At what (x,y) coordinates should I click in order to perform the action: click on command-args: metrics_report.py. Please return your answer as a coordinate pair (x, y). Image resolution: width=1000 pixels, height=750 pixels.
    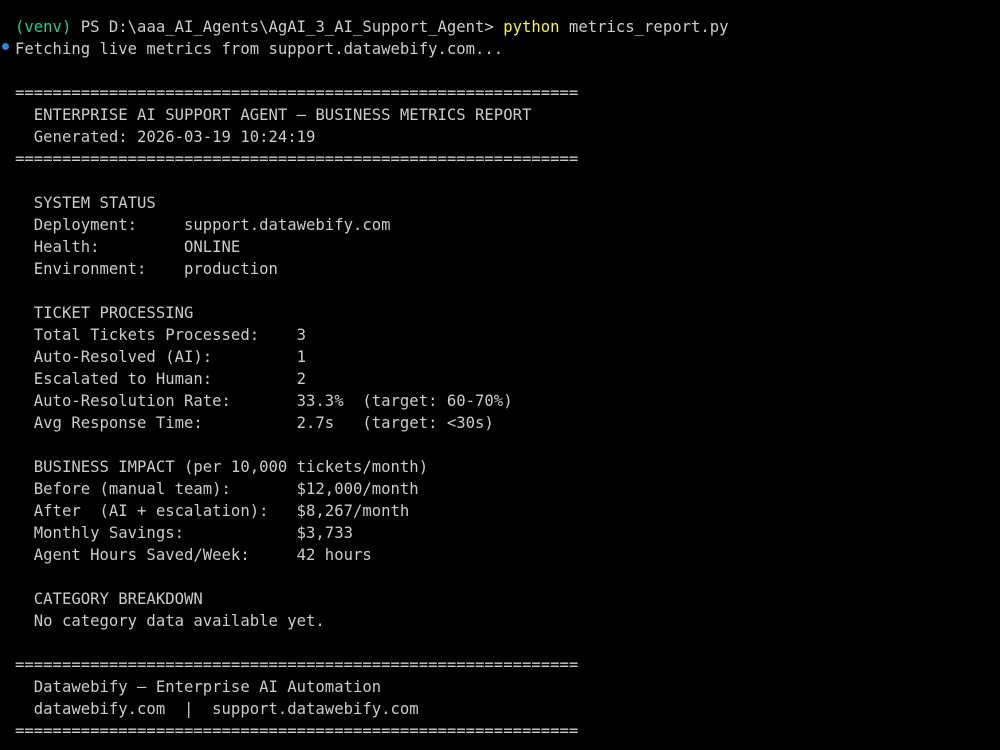
    Looking at the image, I should click on (644, 27).